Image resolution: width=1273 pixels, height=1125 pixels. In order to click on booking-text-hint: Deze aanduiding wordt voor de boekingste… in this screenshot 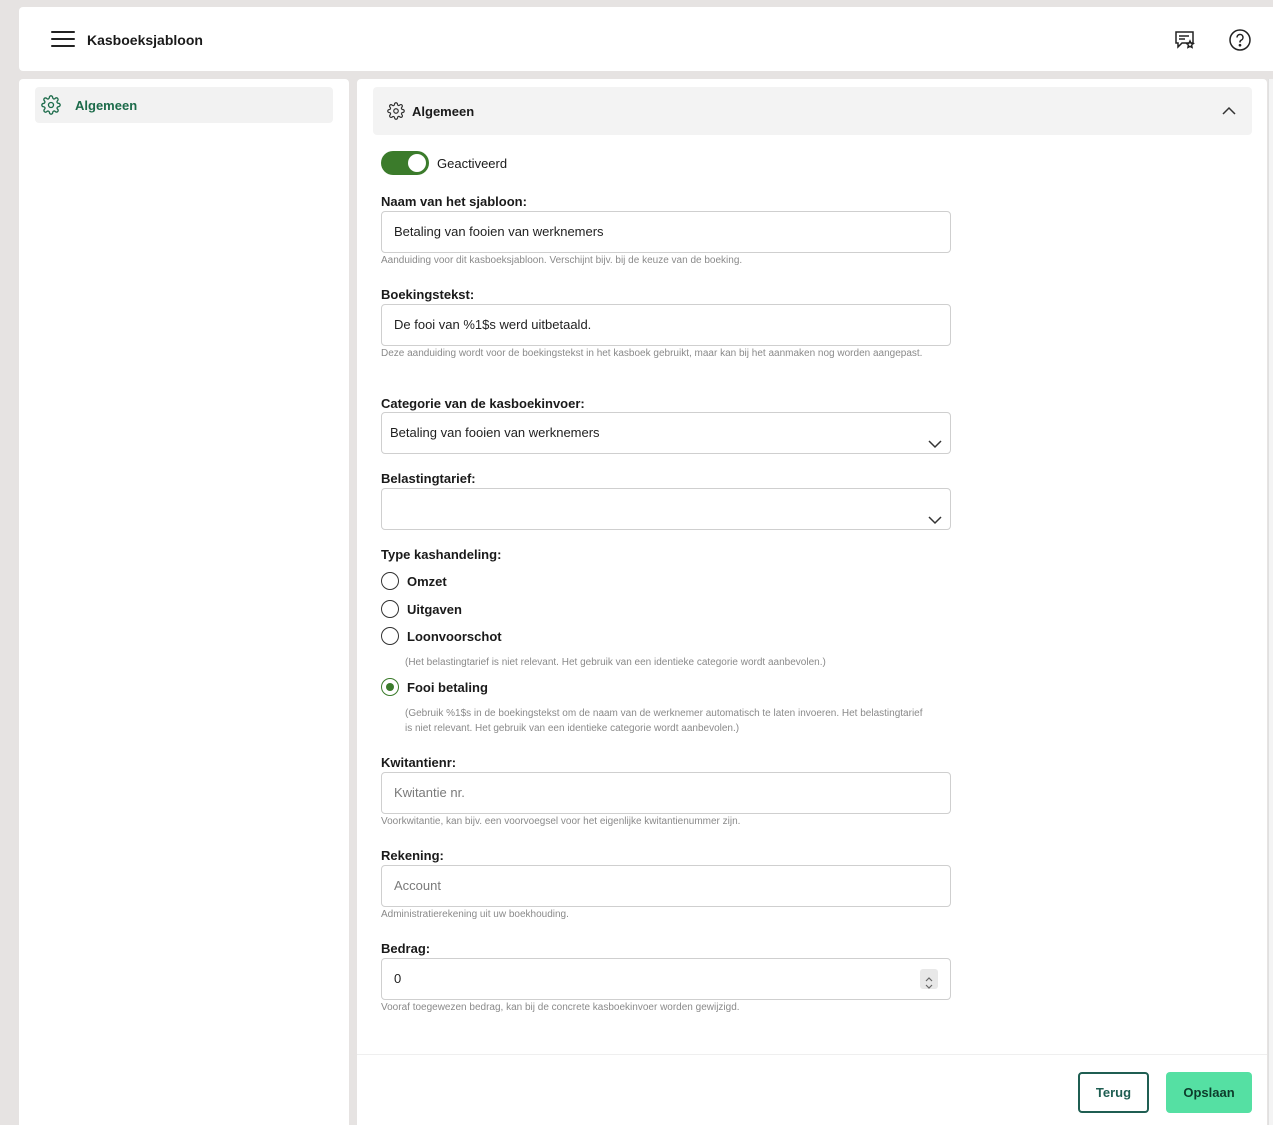, I will do `click(652, 353)`.